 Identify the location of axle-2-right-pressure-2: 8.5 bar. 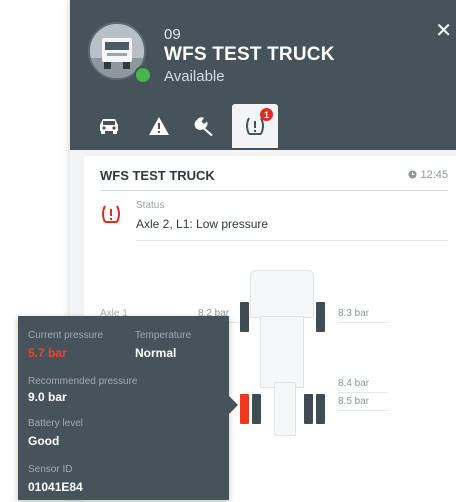
(354, 401).